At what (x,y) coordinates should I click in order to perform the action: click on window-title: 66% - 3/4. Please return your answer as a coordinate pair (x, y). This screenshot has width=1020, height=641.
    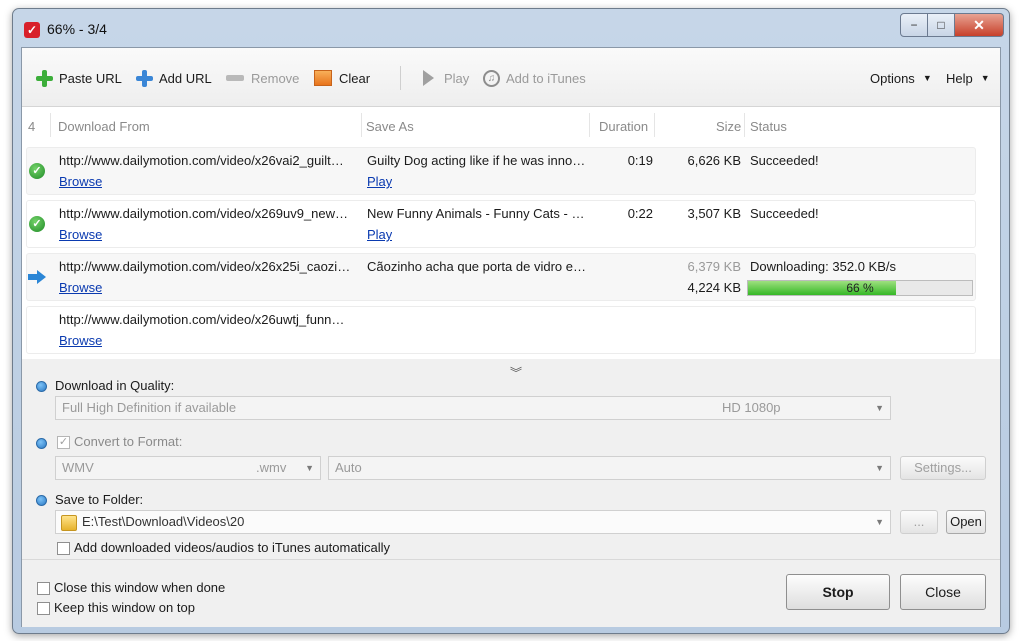
    Looking at the image, I should click on (77, 29).